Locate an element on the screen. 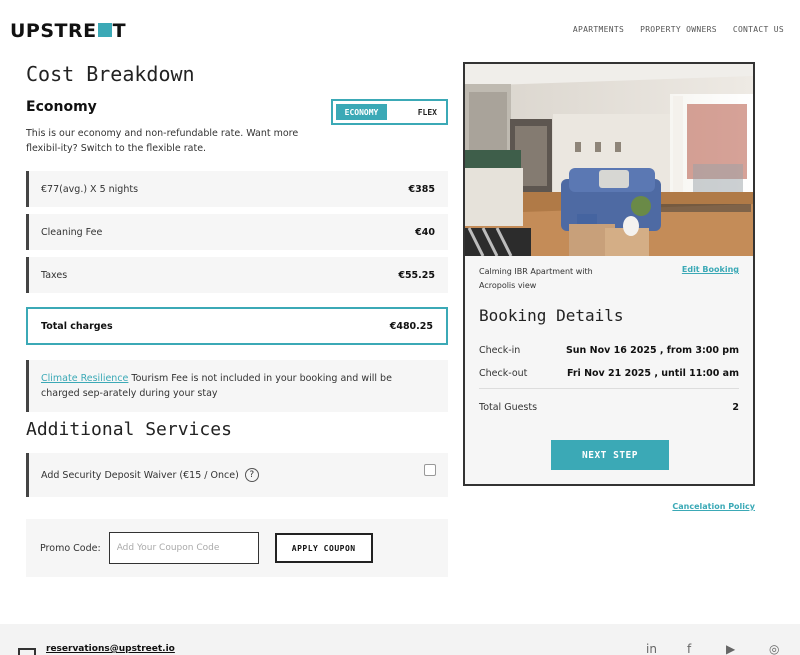  logo-mark-icon is located at coordinates (104, 30).